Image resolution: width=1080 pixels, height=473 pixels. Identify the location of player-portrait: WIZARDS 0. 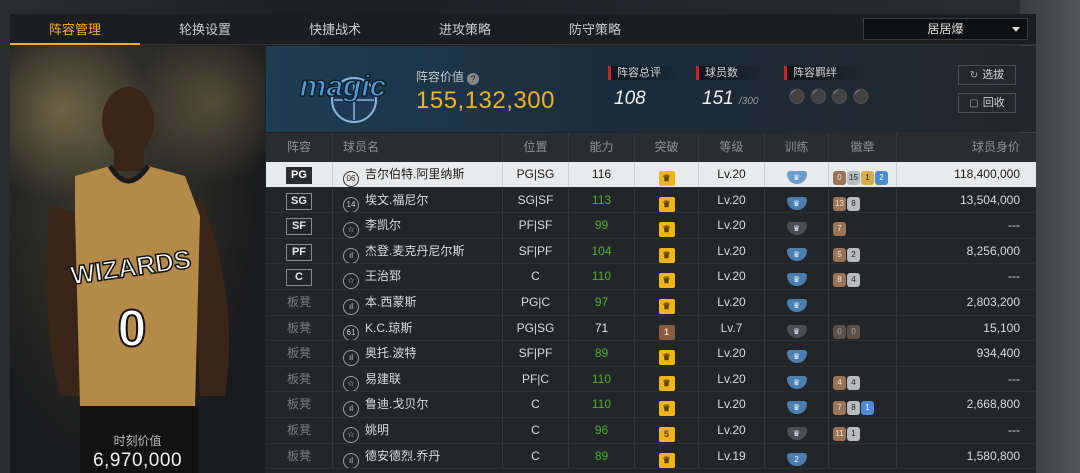
(138, 280).